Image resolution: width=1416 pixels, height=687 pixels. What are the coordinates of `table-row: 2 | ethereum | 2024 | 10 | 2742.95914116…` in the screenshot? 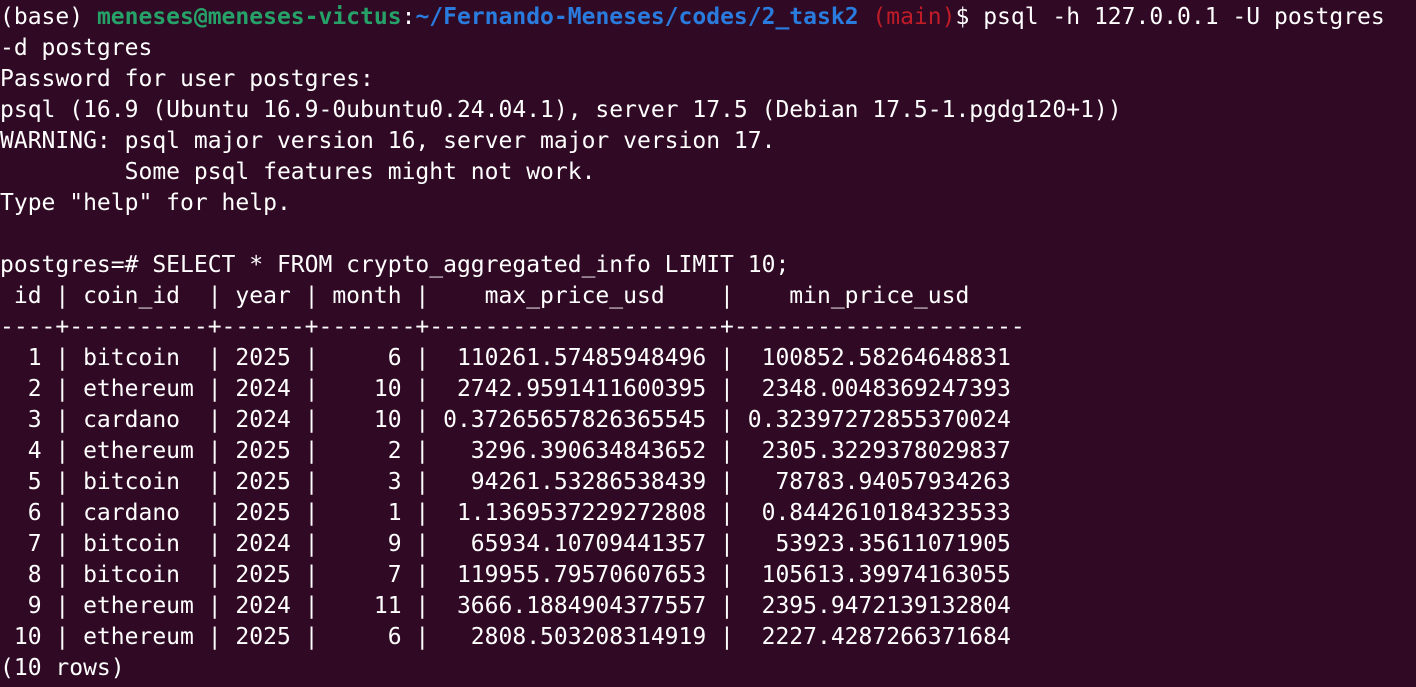 It's located at (505, 389).